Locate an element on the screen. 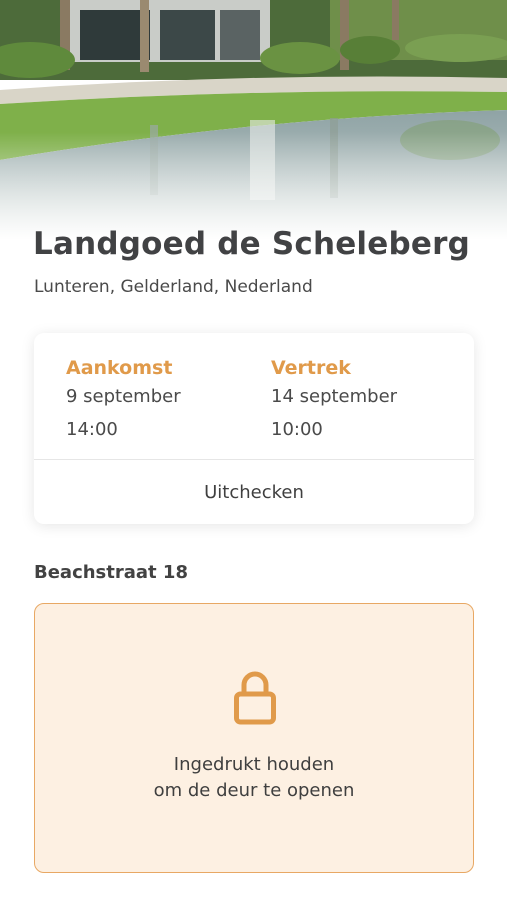 This screenshot has height=900, width=507. checkout-button: Uitchecken is located at coordinates (254, 492).